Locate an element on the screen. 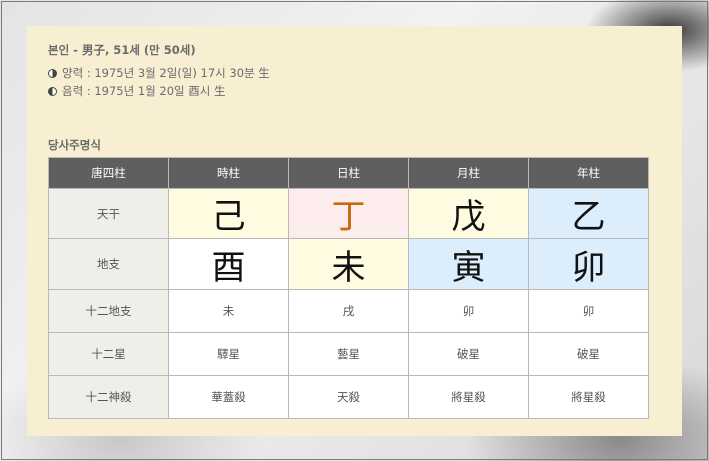 Image resolution: width=709 pixels, height=461 pixels. table-cell: 驛星 is located at coordinates (228, 354).